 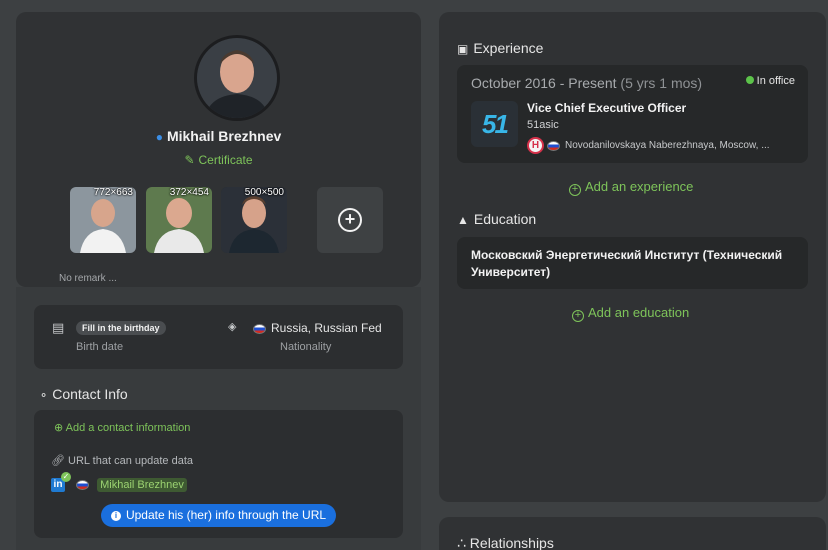 What do you see at coordinates (463, 49) in the screenshot?
I see `briefcase-icon: ▣` at bounding box center [463, 49].